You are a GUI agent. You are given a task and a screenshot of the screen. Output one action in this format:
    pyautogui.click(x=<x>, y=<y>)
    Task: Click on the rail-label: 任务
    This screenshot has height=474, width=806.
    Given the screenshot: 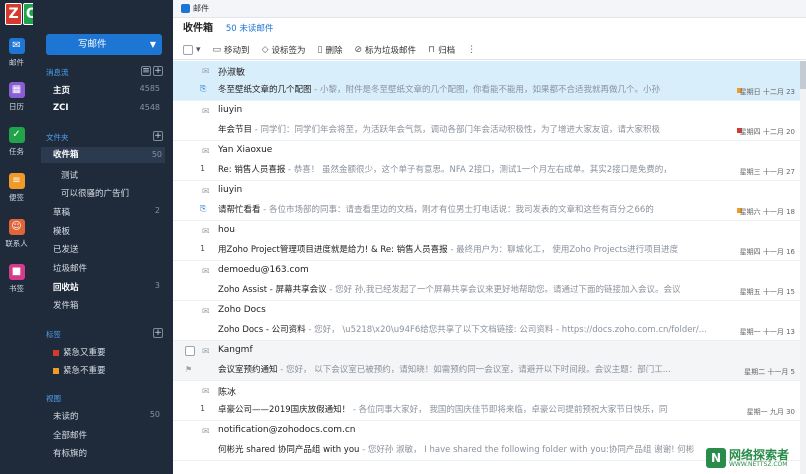 What is the action you would take?
    pyautogui.click(x=16, y=151)
    